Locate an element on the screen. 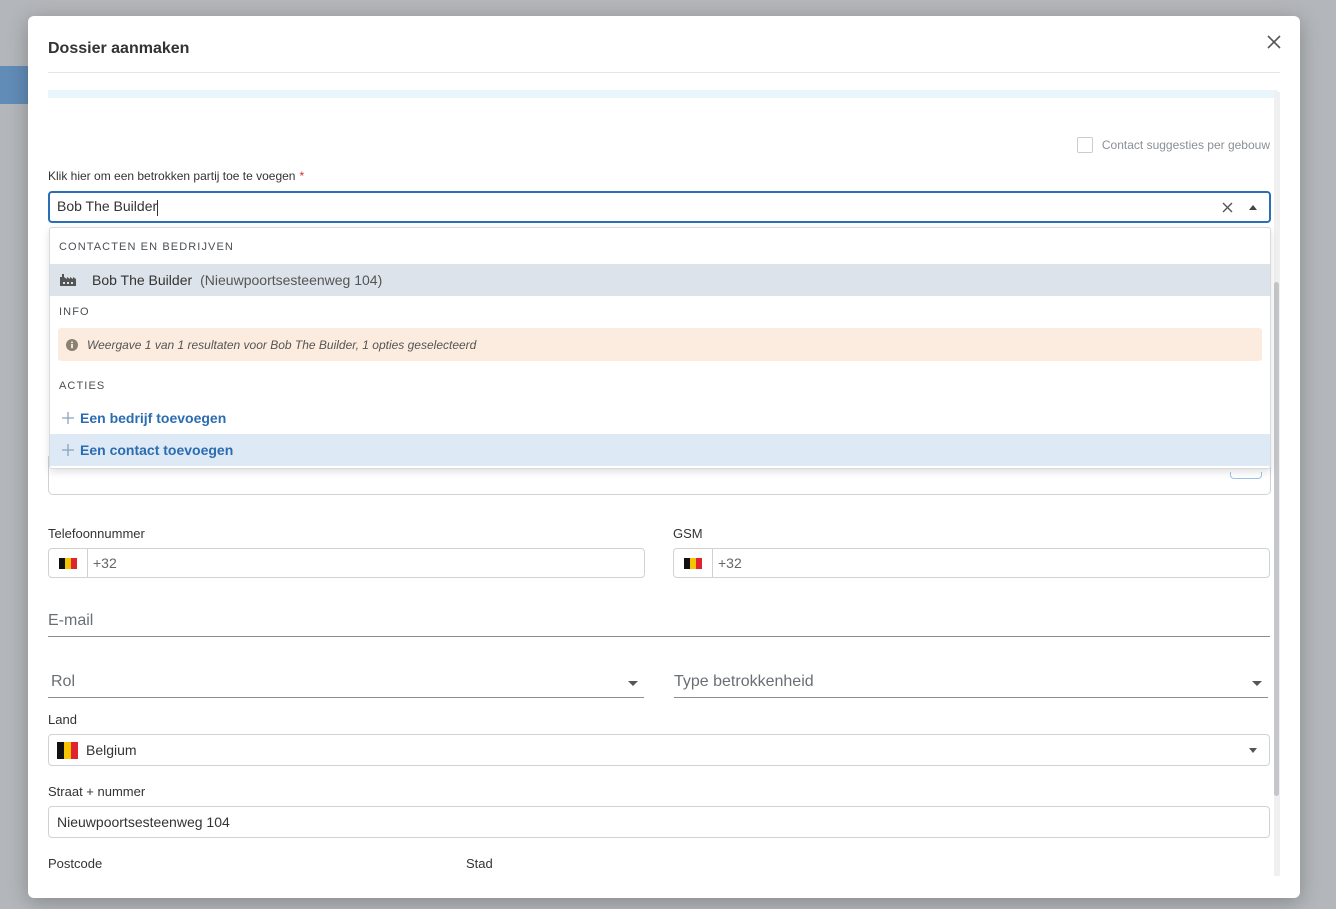  obscured-field-button is located at coordinates (1246, 475).